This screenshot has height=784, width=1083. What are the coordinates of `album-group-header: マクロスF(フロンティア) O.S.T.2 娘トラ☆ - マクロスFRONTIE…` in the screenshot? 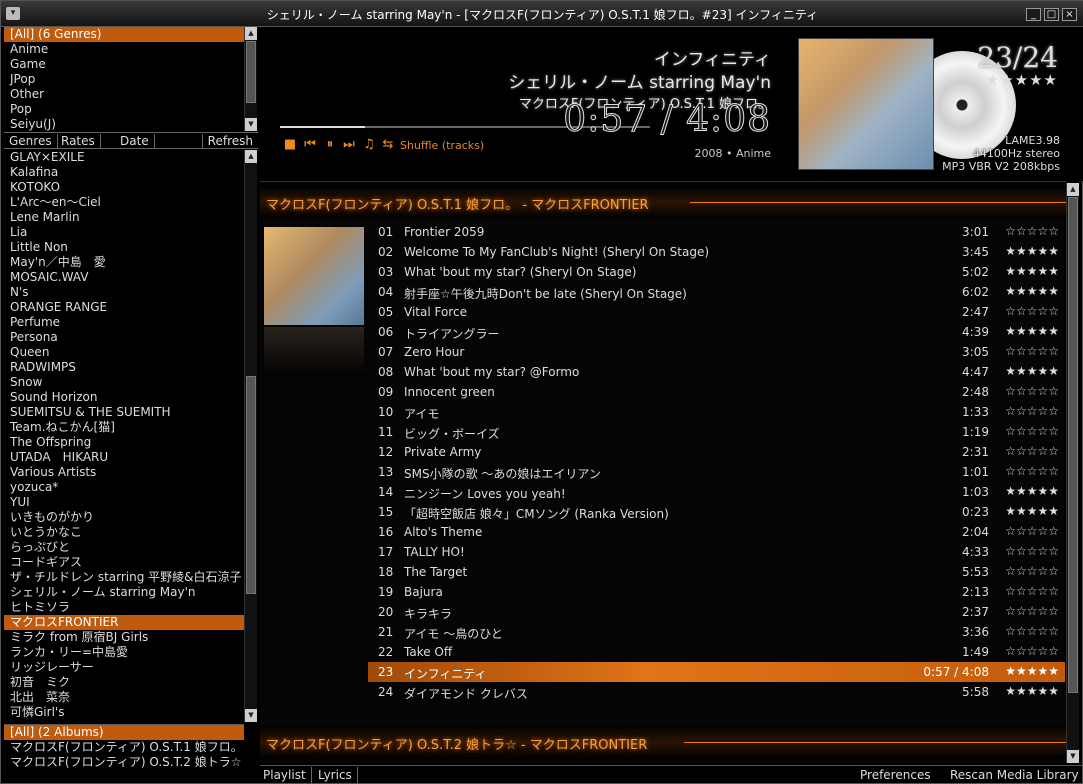 It's located at (663, 742).